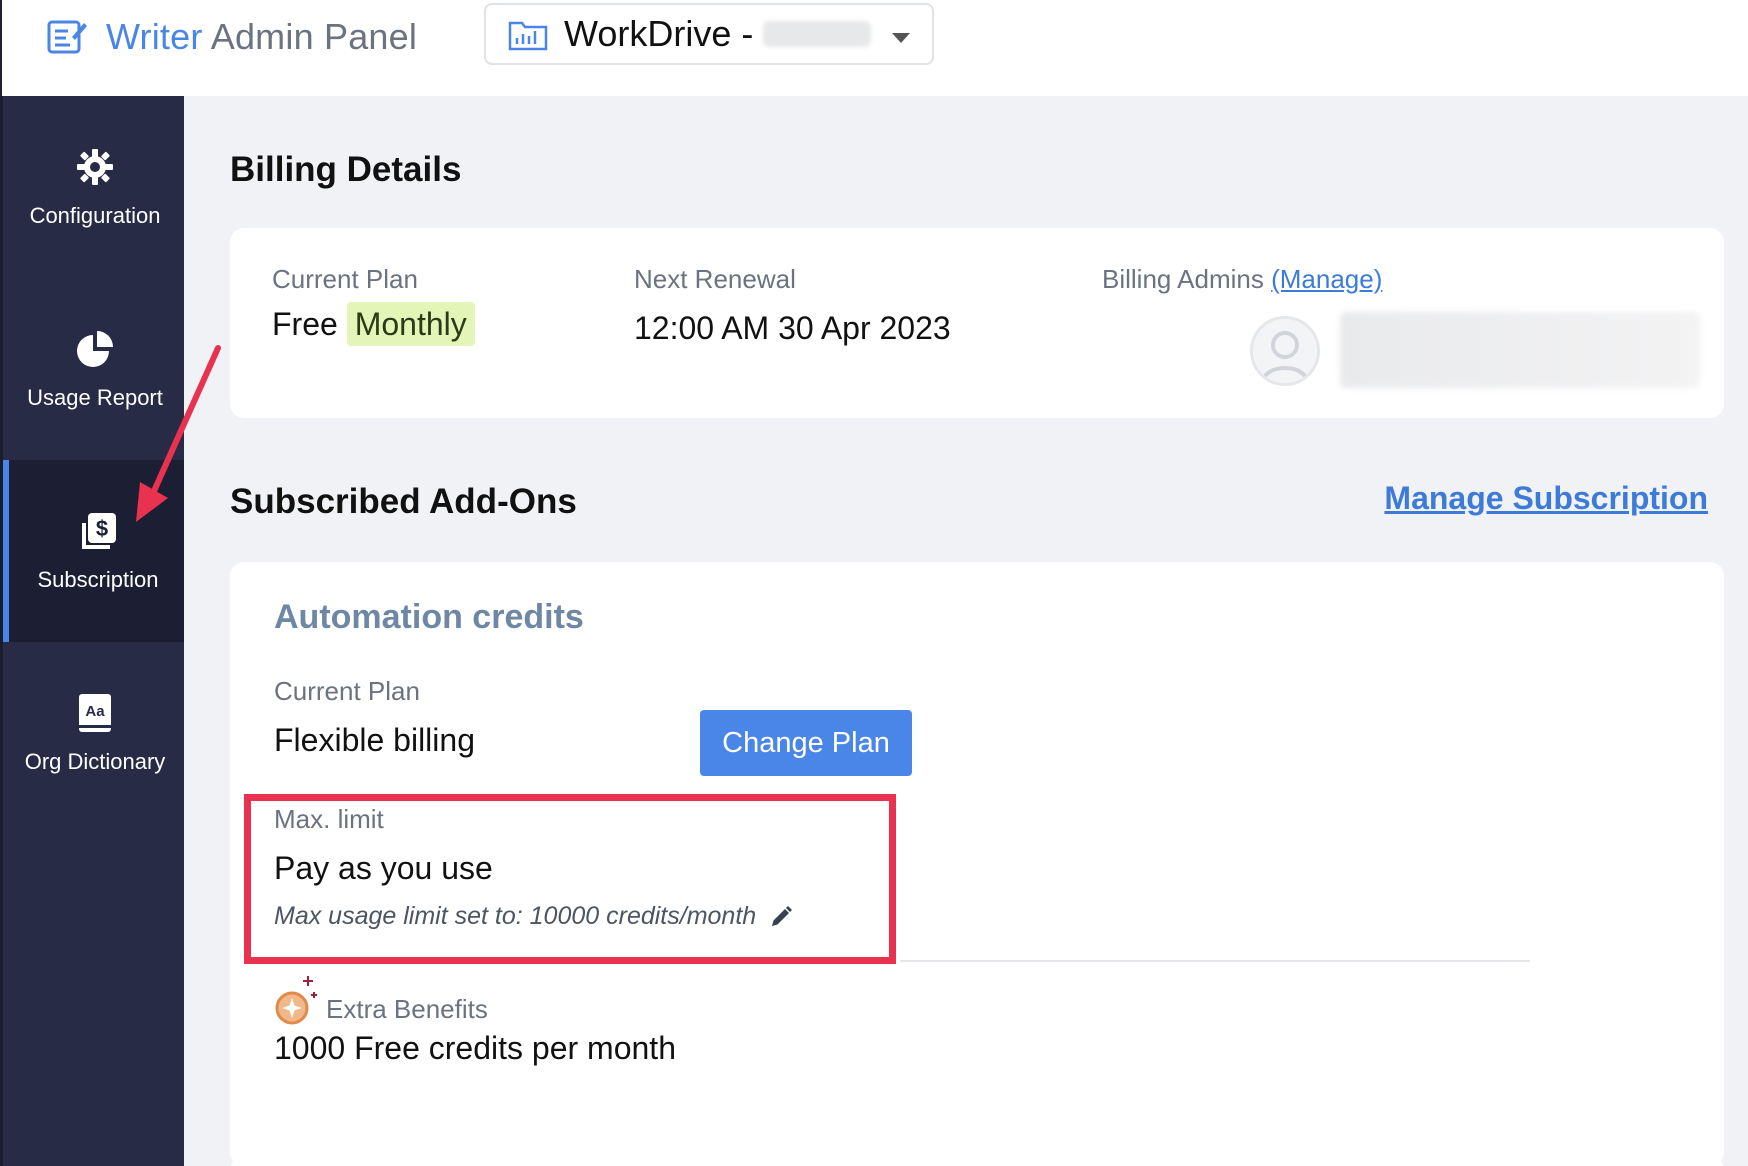 This screenshot has height=1166, width=1748. Describe the element at coordinates (475, 1048) in the screenshot. I see `extra-benefits-value: 1000 Free credits per month` at that location.